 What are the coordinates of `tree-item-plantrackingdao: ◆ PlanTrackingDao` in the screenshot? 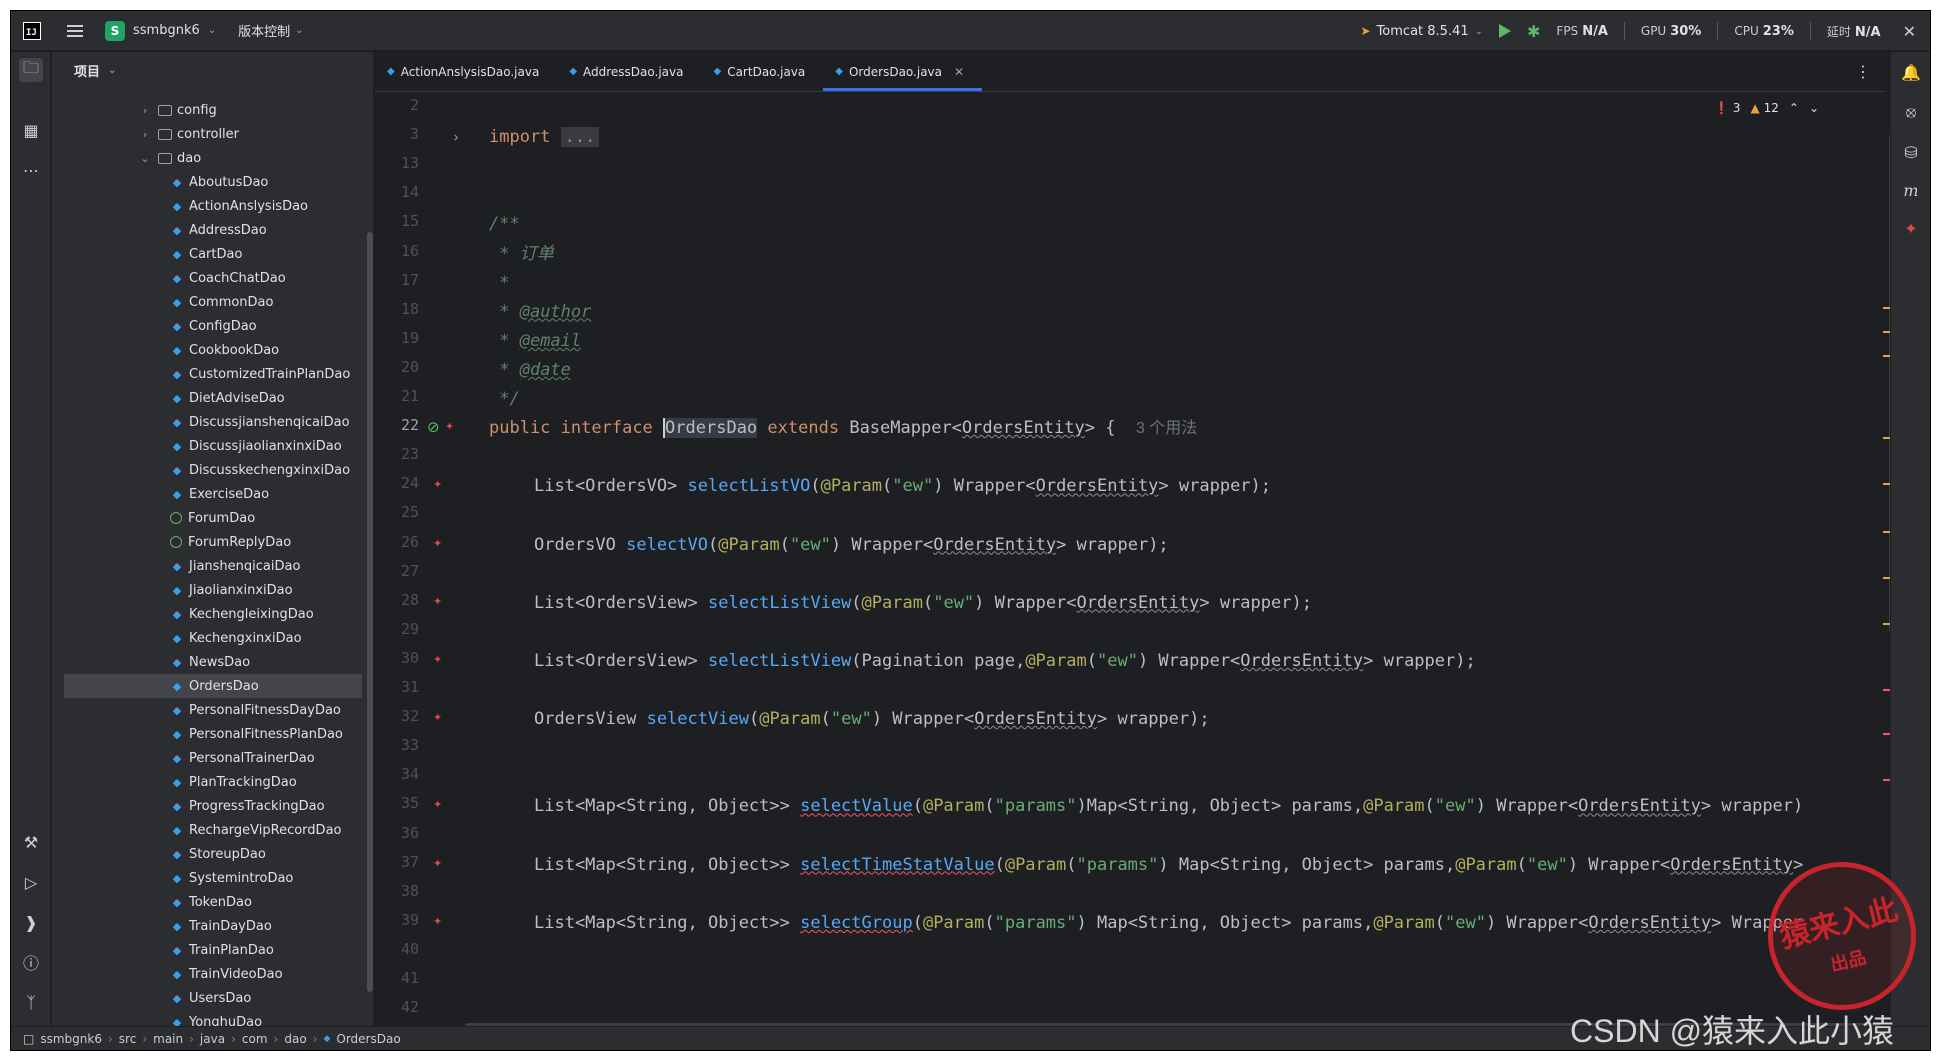 It's located at (209, 782).